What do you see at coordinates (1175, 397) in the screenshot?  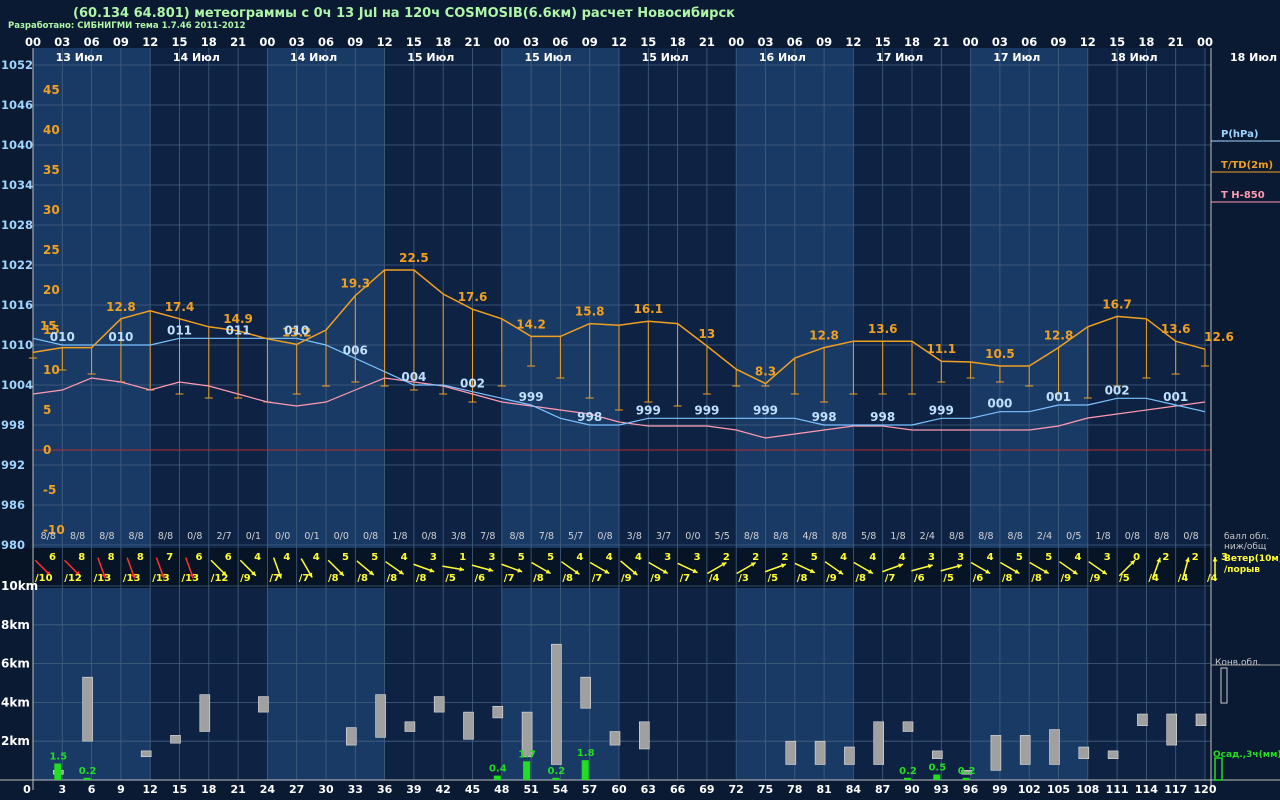 I see `pressure-value-label: 001` at bounding box center [1175, 397].